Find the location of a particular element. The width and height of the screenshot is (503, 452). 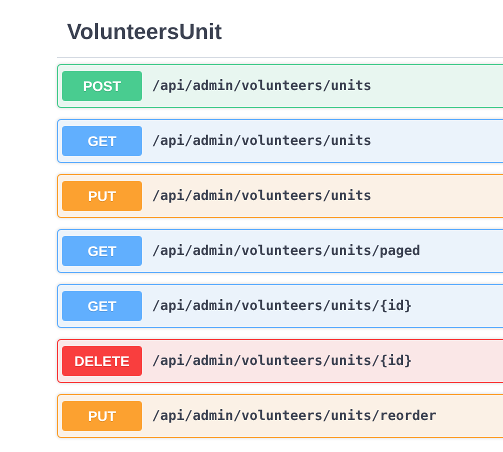

endpoint-path: /api/admin/volunteers/units/paged is located at coordinates (286, 251).